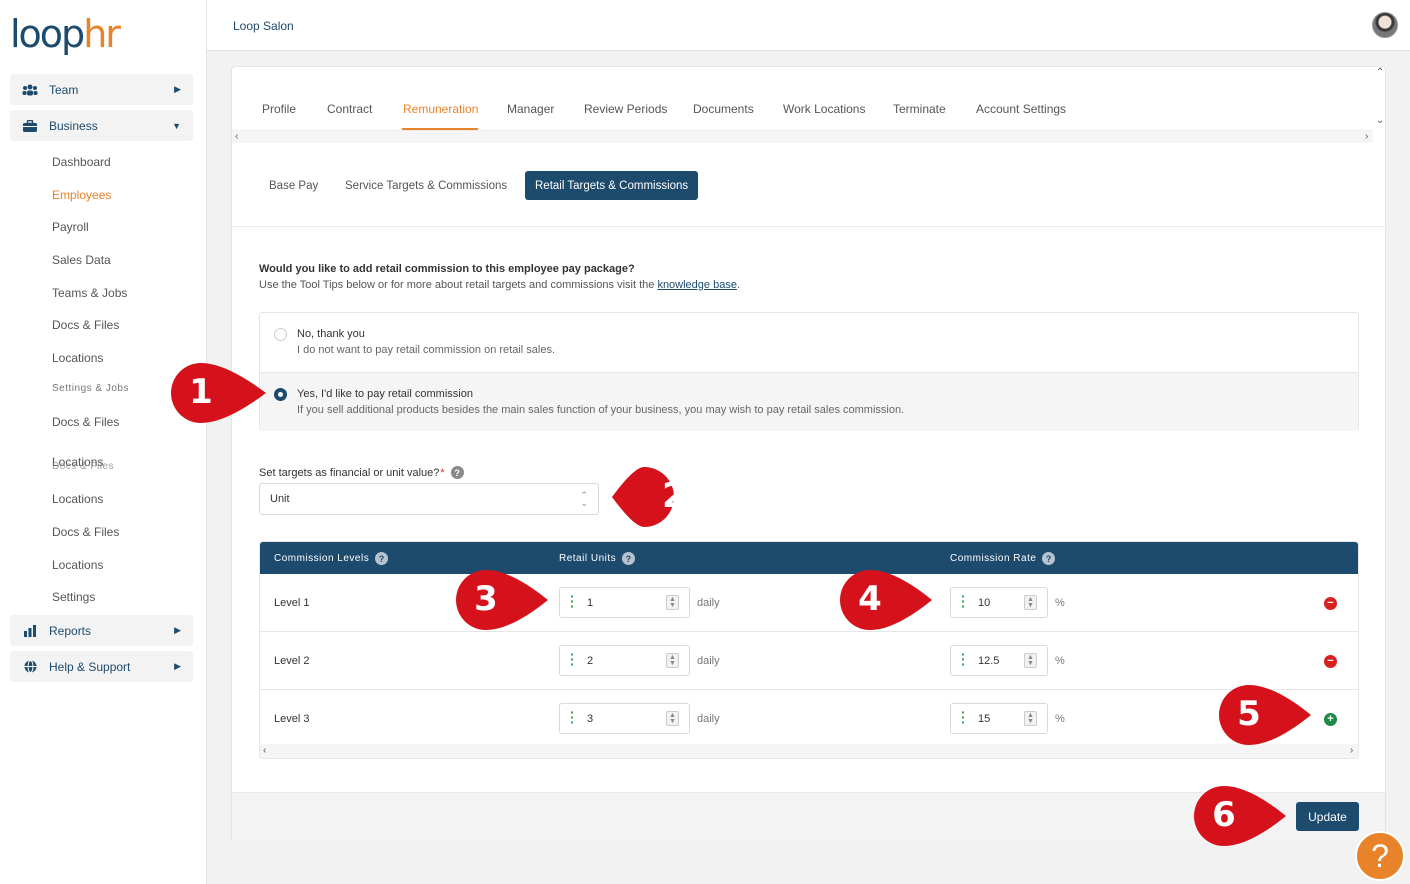 The width and height of the screenshot is (1410, 884). What do you see at coordinates (65, 34) in the screenshot?
I see `loophr-logo: loophr` at bounding box center [65, 34].